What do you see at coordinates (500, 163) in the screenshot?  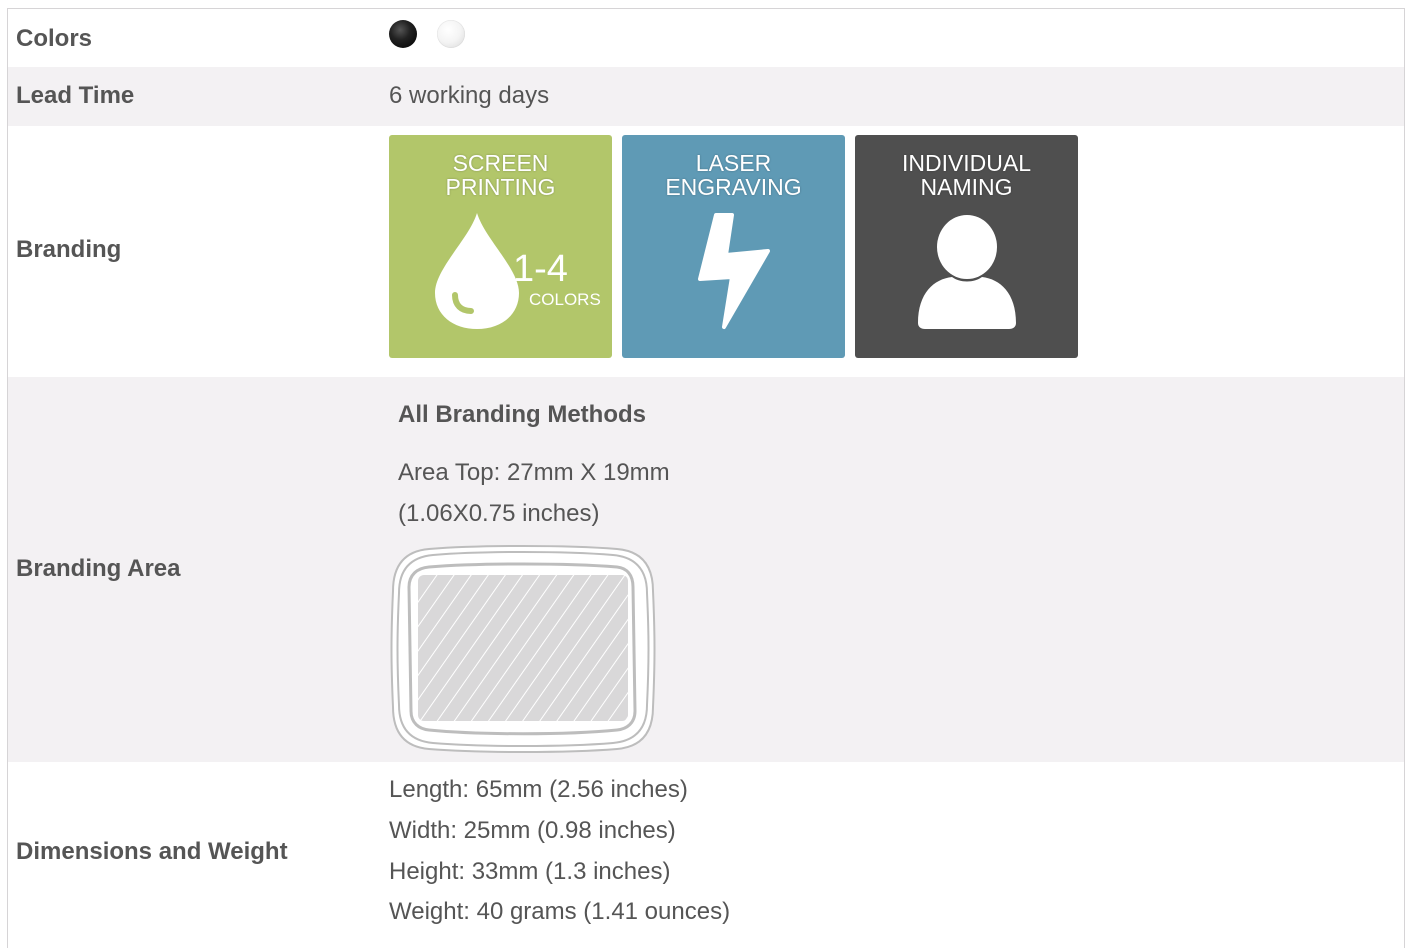 I see `screen-printing-title-line1: SCREEN` at bounding box center [500, 163].